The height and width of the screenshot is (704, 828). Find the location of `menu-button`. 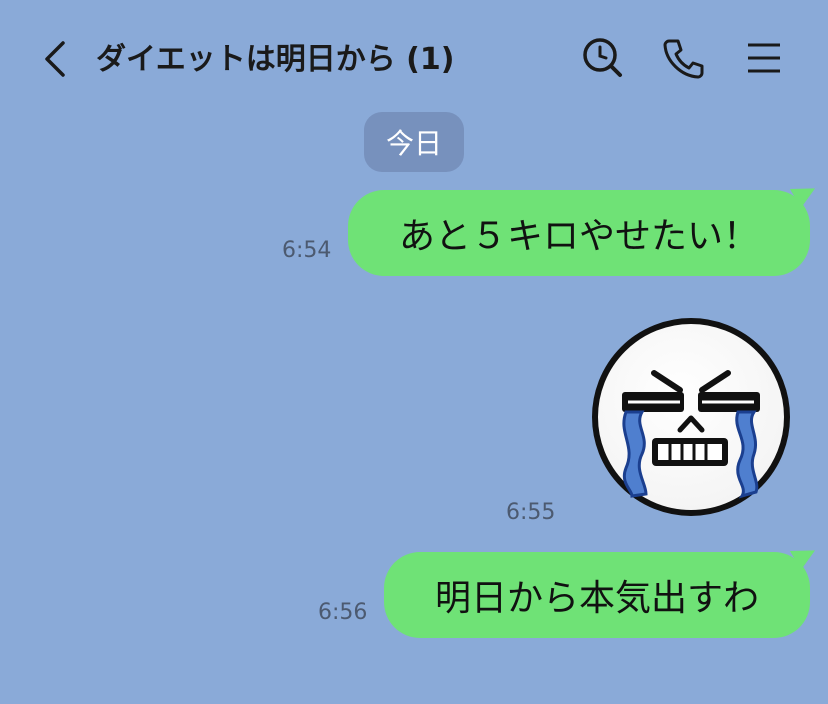

menu-button is located at coordinates (764, 58).